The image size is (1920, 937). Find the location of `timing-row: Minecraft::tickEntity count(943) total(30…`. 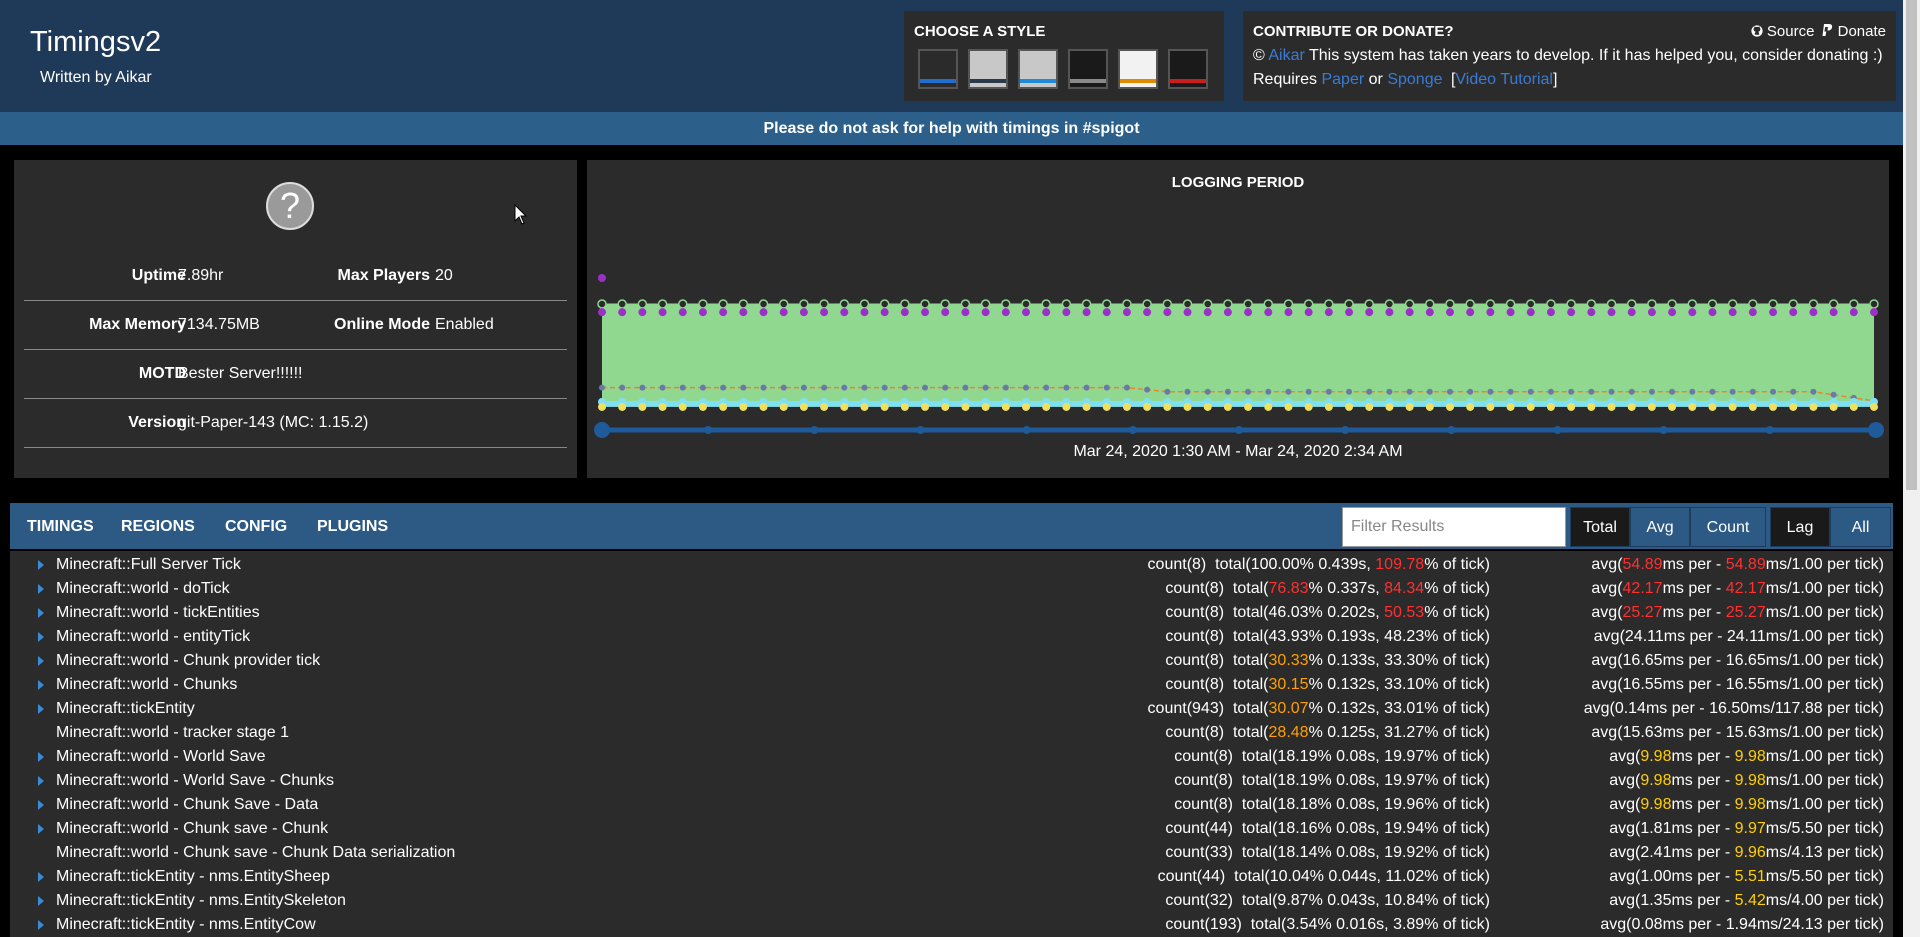

timing-row: Minecraft::tickEntity count(943) total(30… is located at coordinates (951, 711).